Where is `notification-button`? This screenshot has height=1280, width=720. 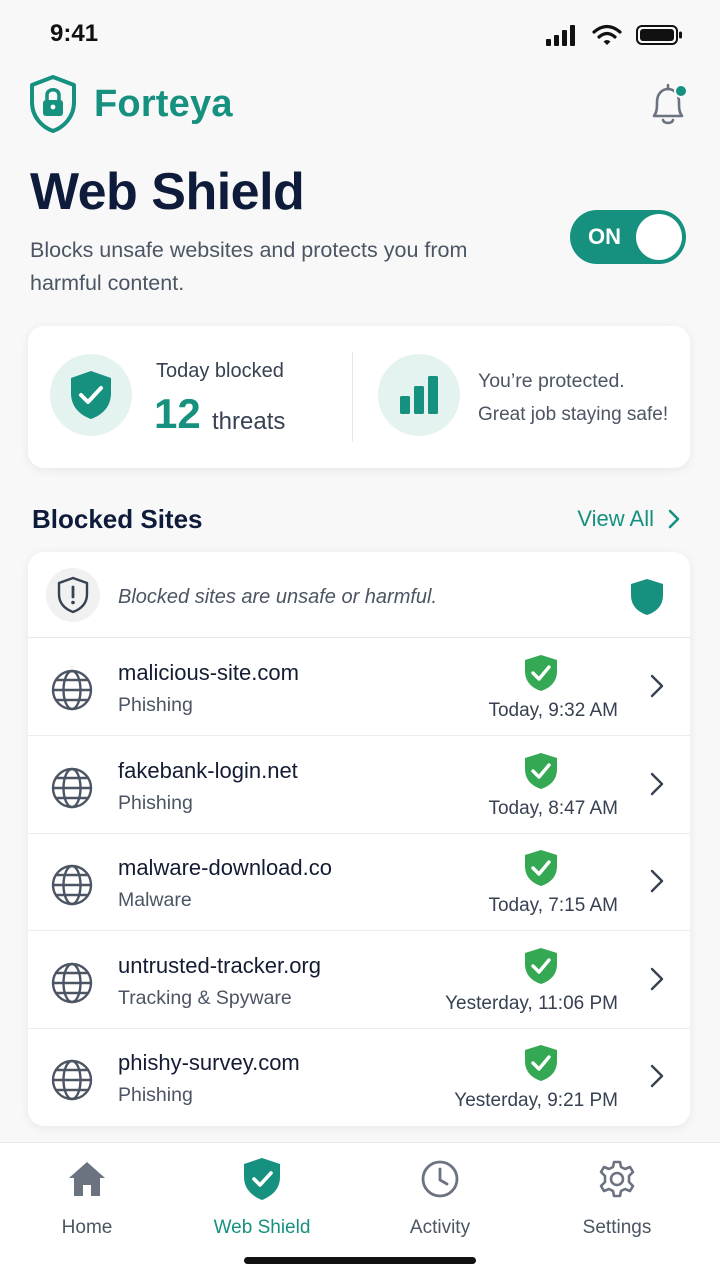
notification-button is located at coordinates (668, 105).